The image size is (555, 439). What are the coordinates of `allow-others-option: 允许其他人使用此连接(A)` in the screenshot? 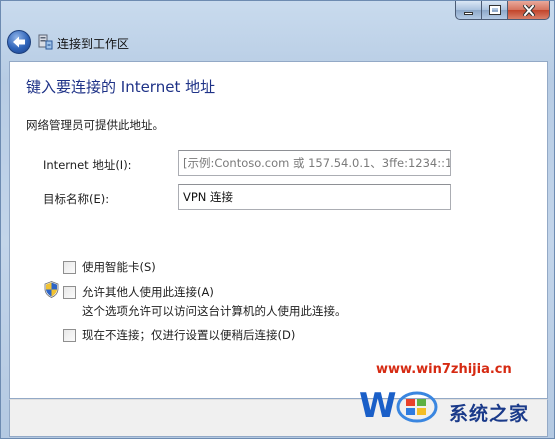 It's located at (138, 292).